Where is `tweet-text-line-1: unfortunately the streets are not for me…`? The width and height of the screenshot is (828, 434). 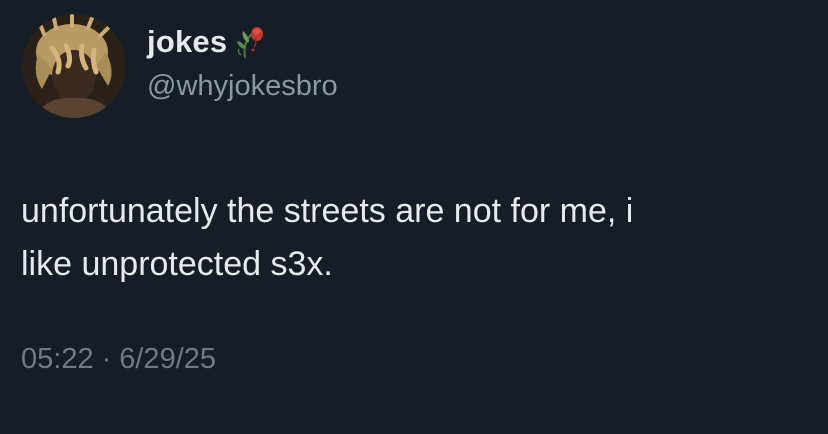 tweet-text-line-1: unfortunately the streets are not for me… is located at coordinates (327, 211).